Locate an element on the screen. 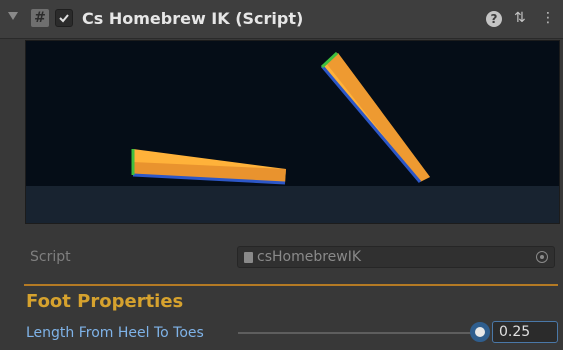 Image resolution: width=563 pixels, height=350 pixels. length-slider-knob is located at coordinates (480, 332).